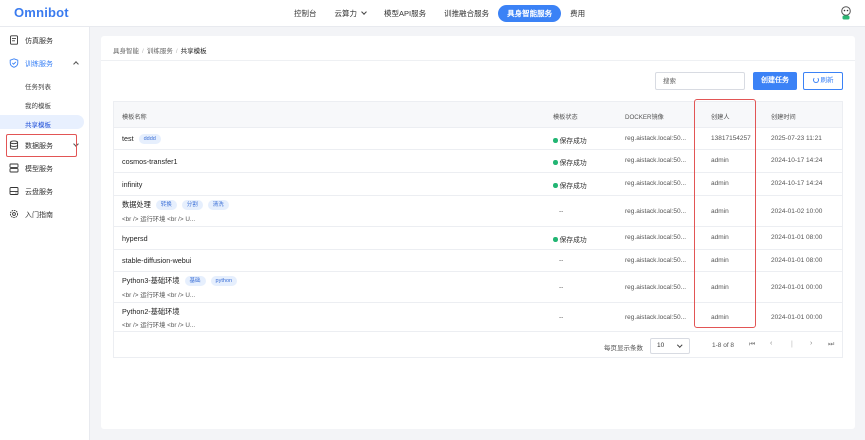  What do you see at coordinates (775, 81) in the screenshot?
I see `create-task-button: 创建任务` at bounding box center [775, 81].